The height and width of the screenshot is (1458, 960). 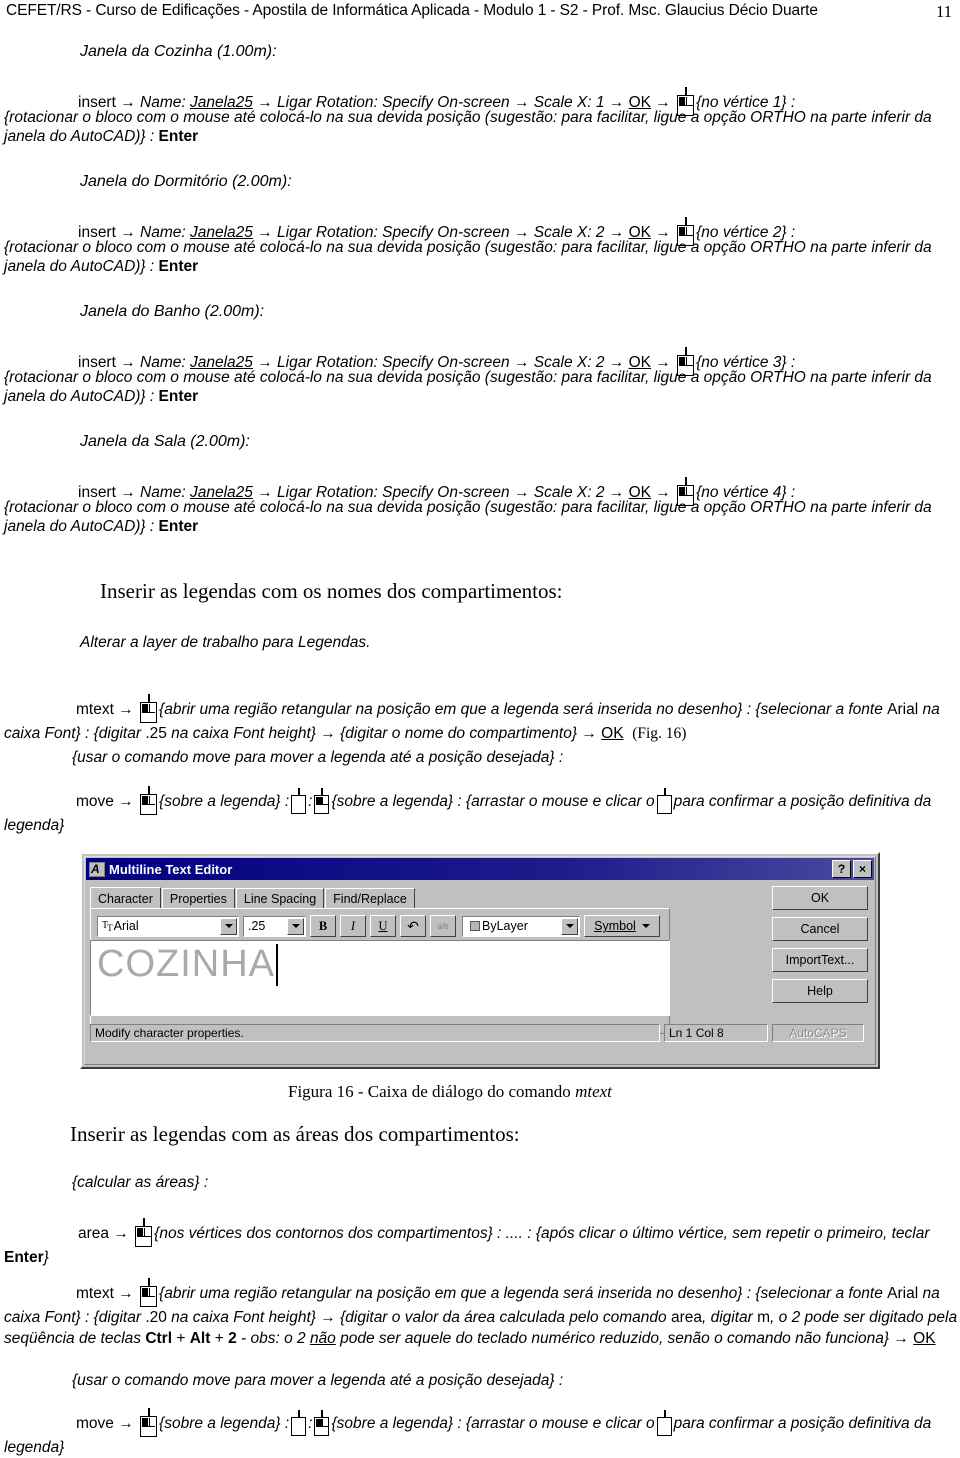 What do you see at coordinates (200, 1338) in the screenshot?
I see `key-alt: Alt` at bounding box center [200, 1338].